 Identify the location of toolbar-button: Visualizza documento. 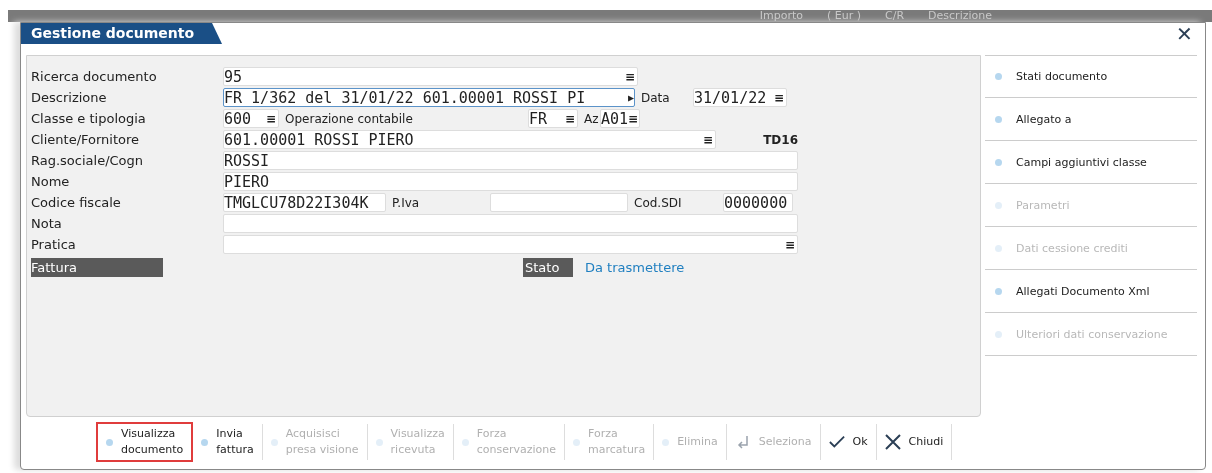
(145, 442).